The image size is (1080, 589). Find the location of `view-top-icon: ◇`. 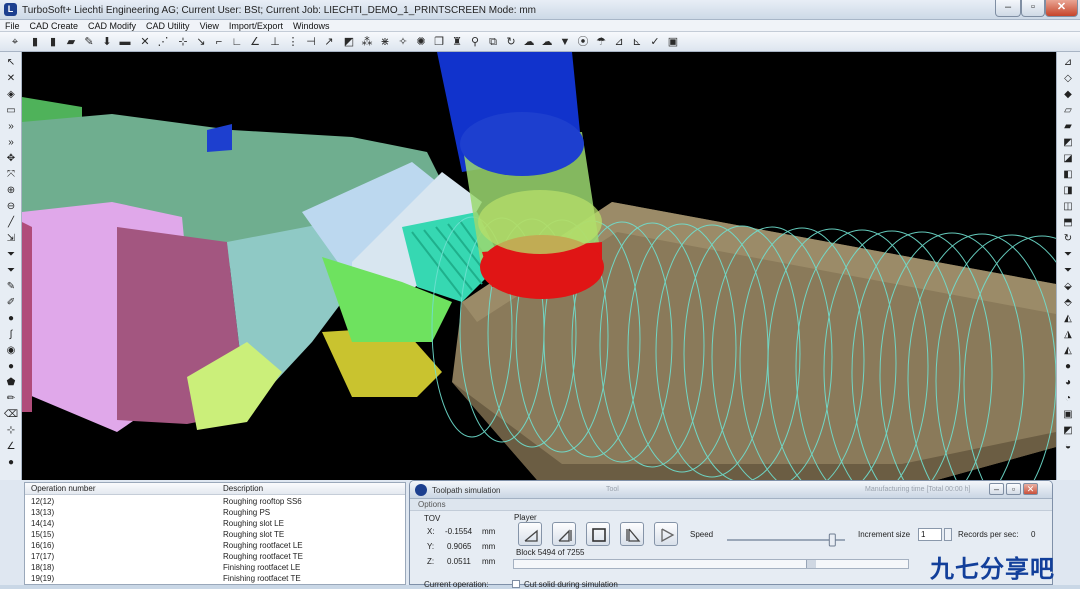

view-top-icon: ◇ is located at coordinates (1068, 78).